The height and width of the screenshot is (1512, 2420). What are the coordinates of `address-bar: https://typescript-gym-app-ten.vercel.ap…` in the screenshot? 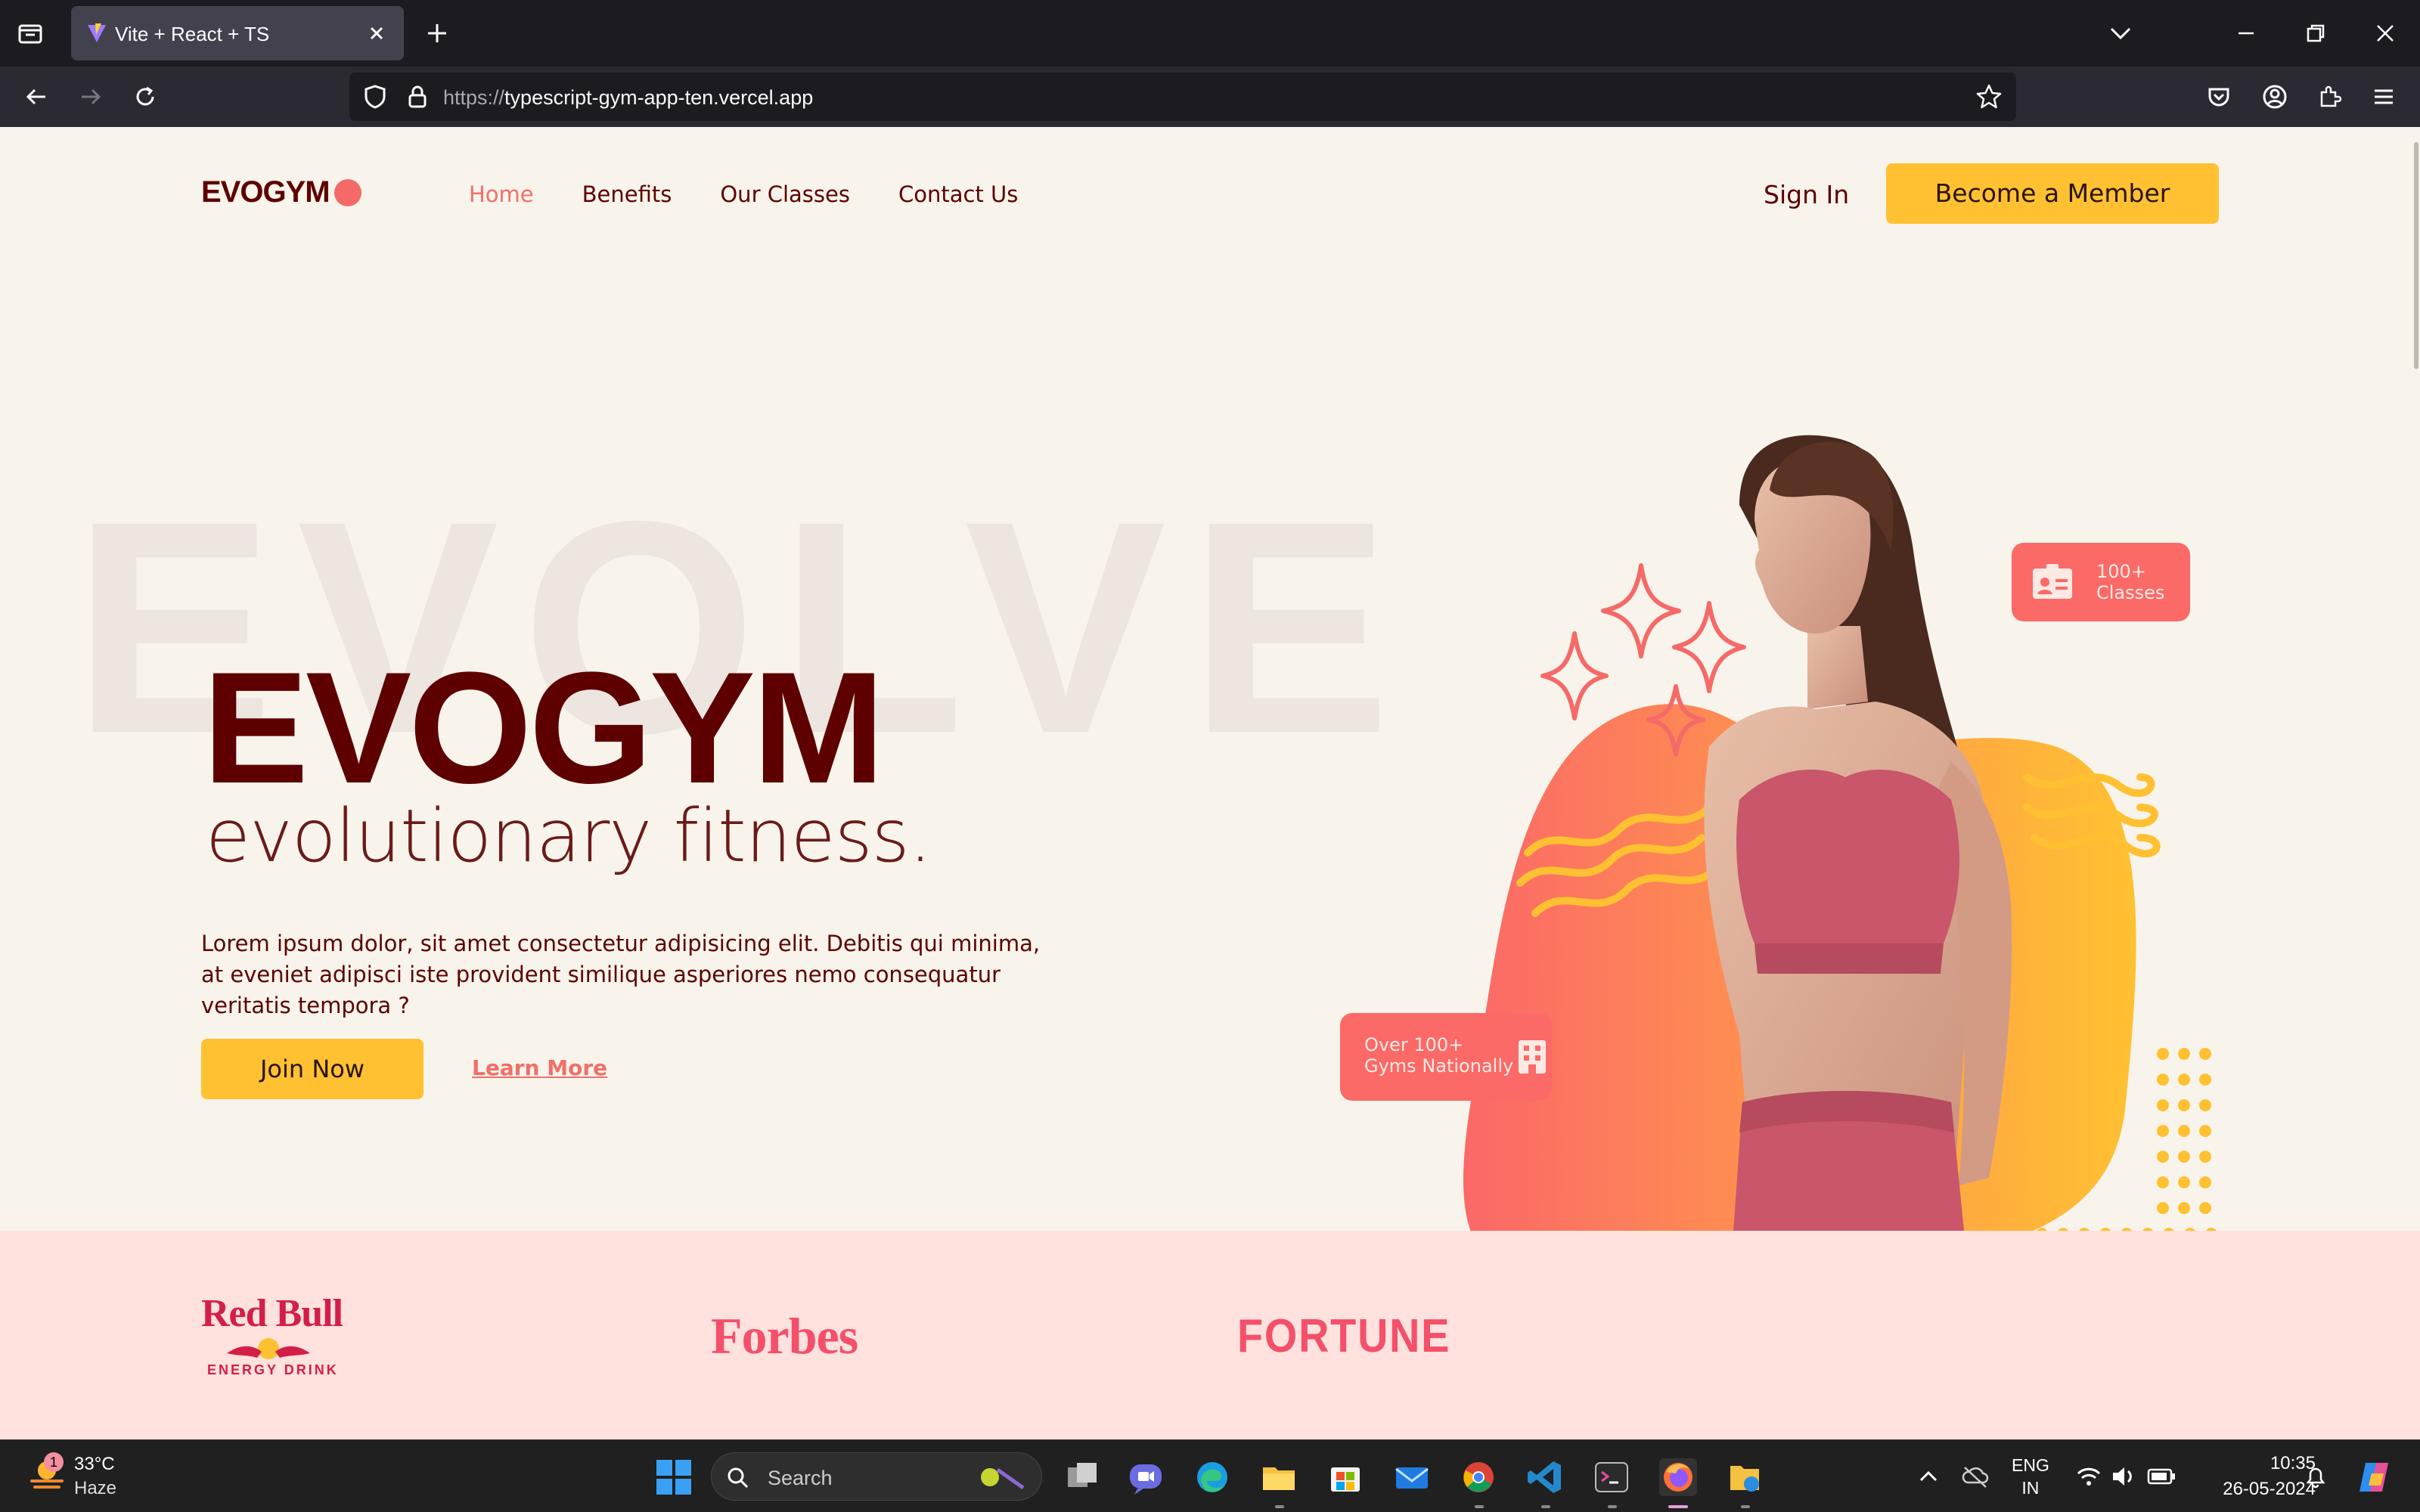 It's located at (1182, 97).